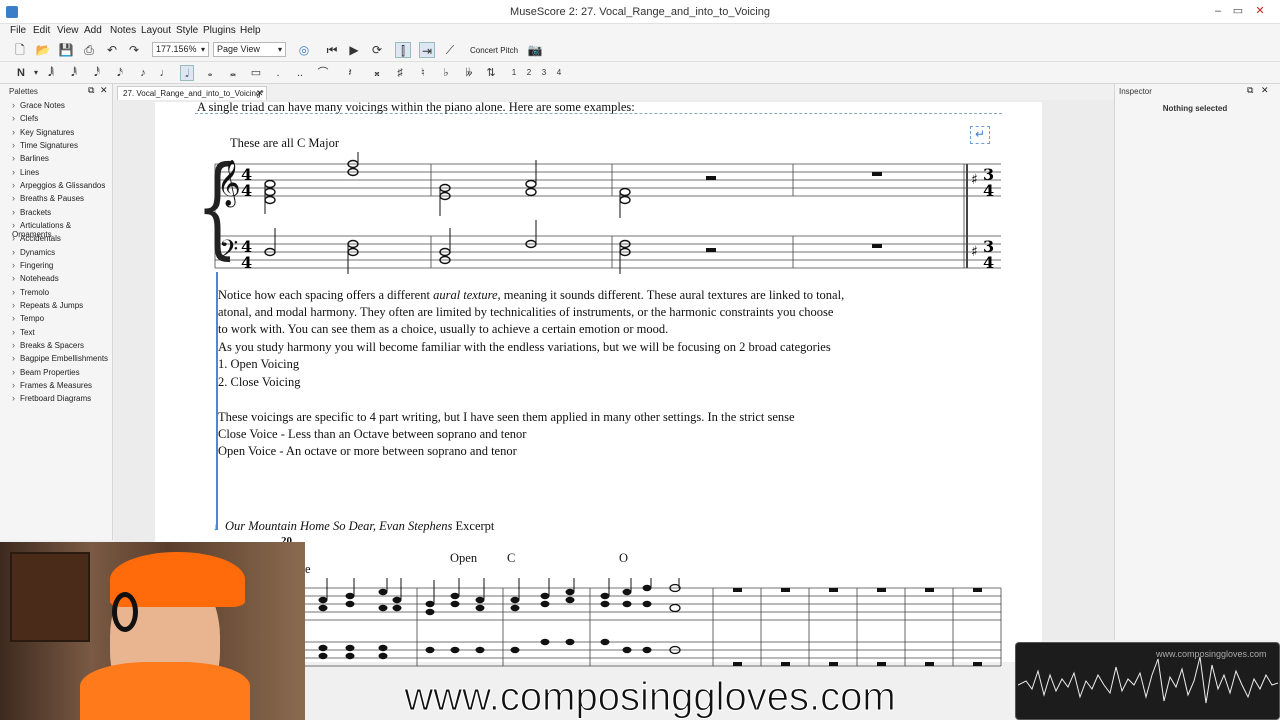 This screenshot has height=720, width=1280. Describe the element at coordinates (250, 30) in the screenshot. I see `menu-help: Help` at that location.